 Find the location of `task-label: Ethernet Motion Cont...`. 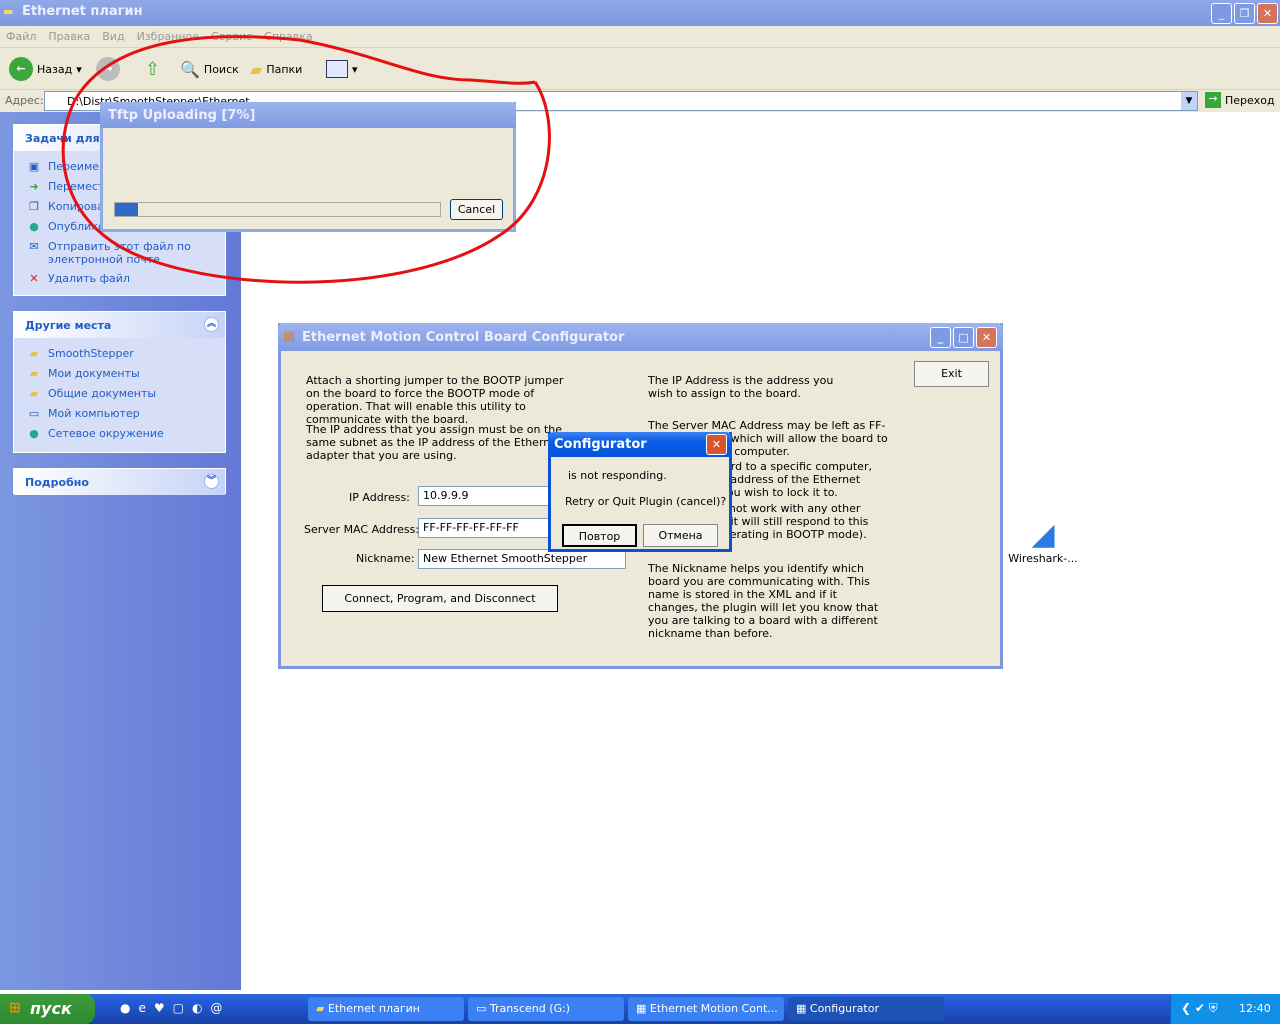

task-label: Ethernet Motion Cont... is located at coordinates (713, 1008).